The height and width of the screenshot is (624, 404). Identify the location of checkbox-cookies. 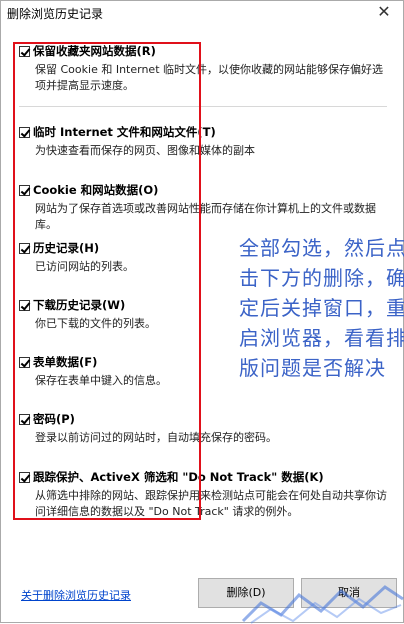
(24, 190).